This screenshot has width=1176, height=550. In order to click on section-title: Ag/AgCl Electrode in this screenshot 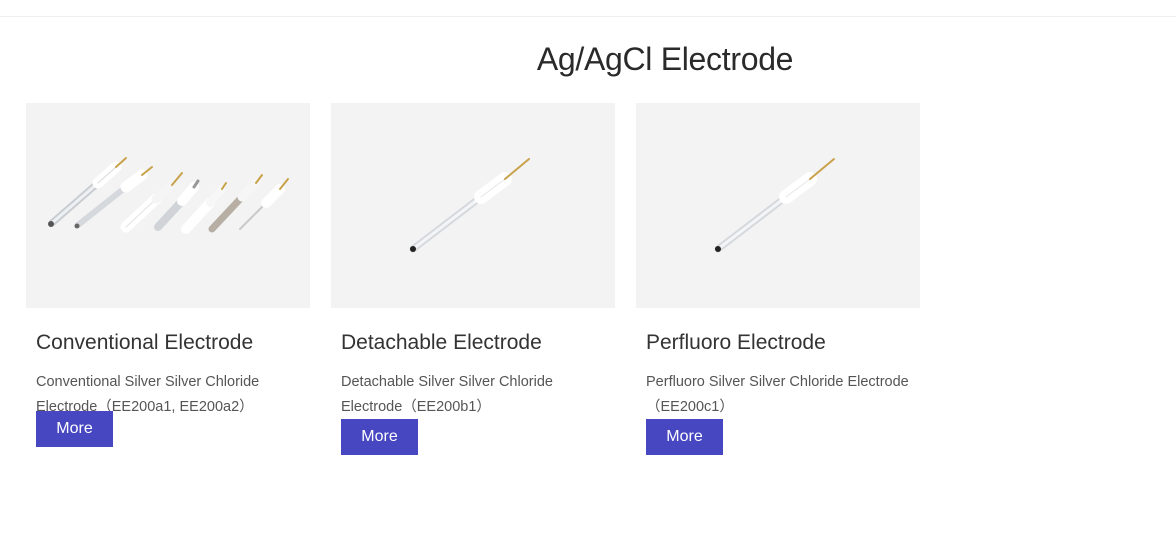, I will do `click(665, 59)`.